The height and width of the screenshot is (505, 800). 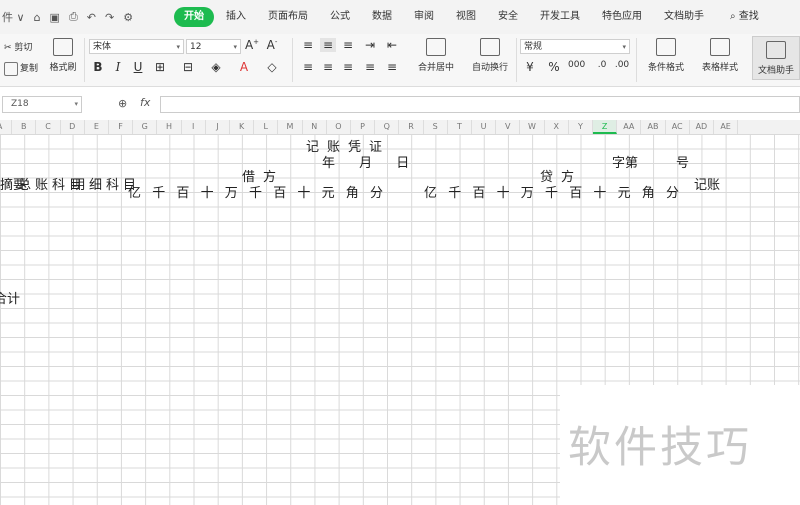 I want to click on wrap-text-button: 自动换行, so click(x=490, y=55).